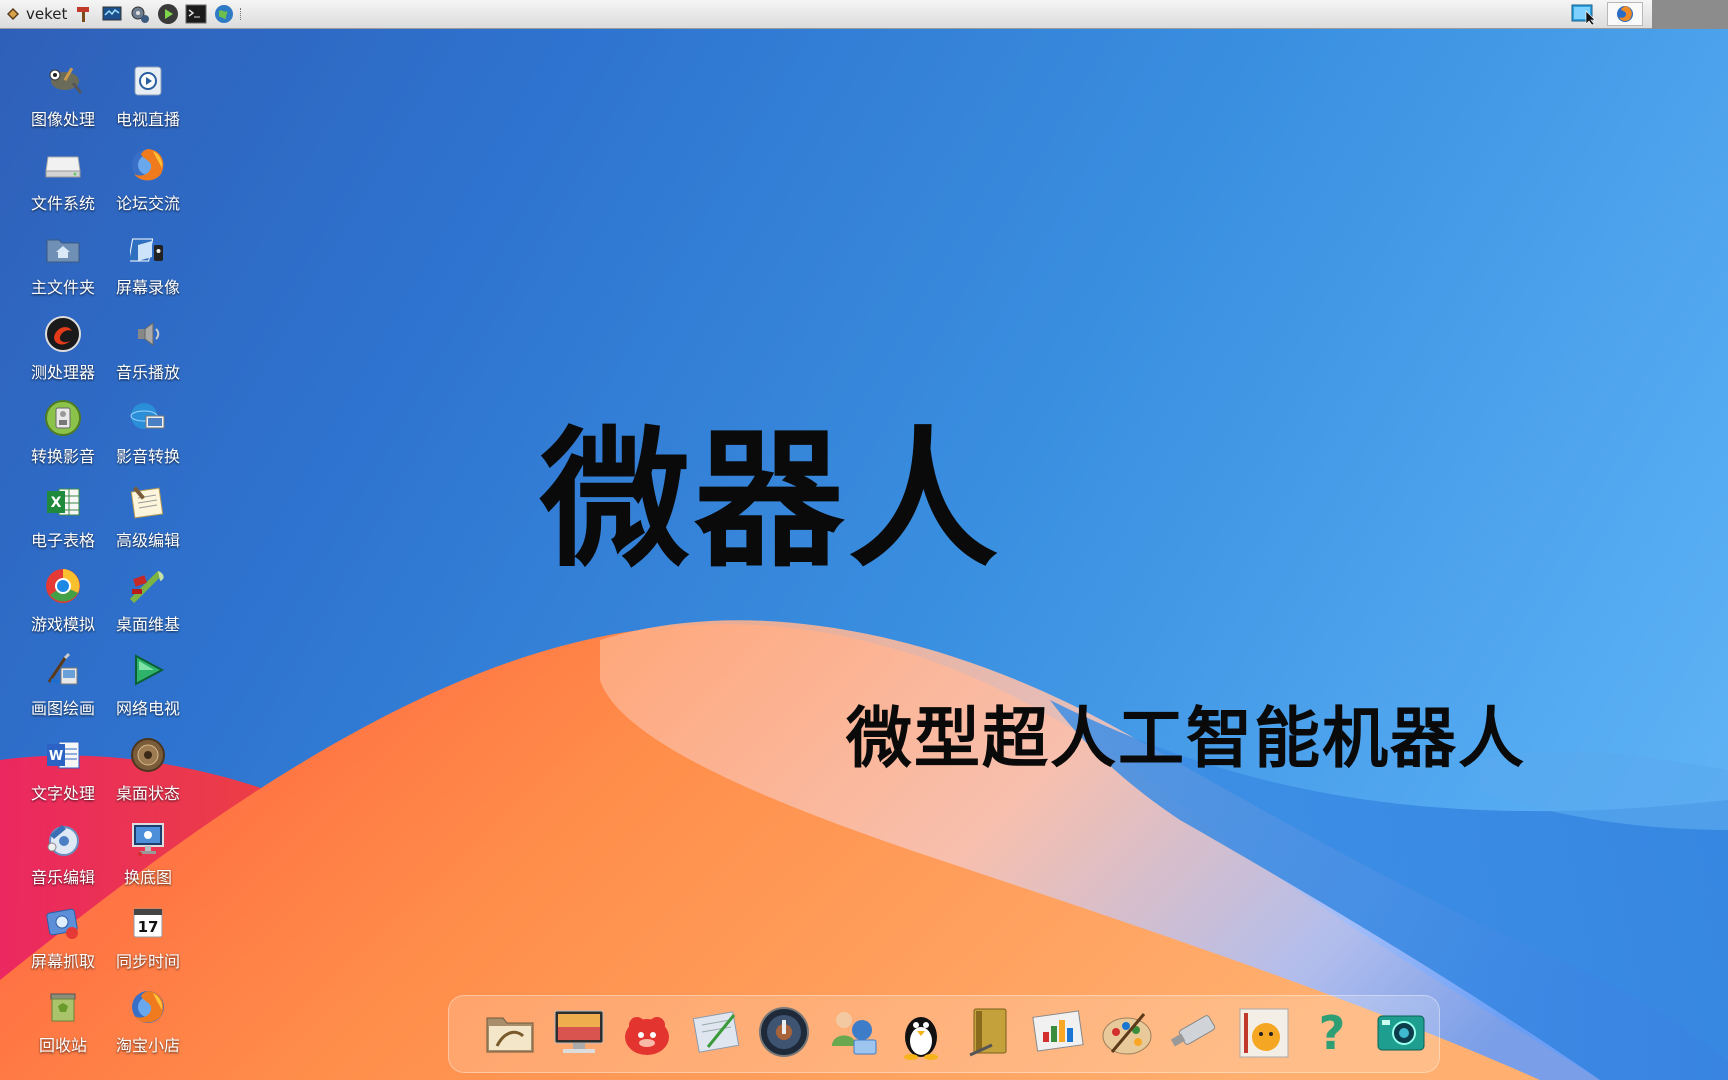 Image resolution: width=1728 pixels, height=1080 pixels. I want to click on desktop-icon-label: 同步时间, so click(147, 961).